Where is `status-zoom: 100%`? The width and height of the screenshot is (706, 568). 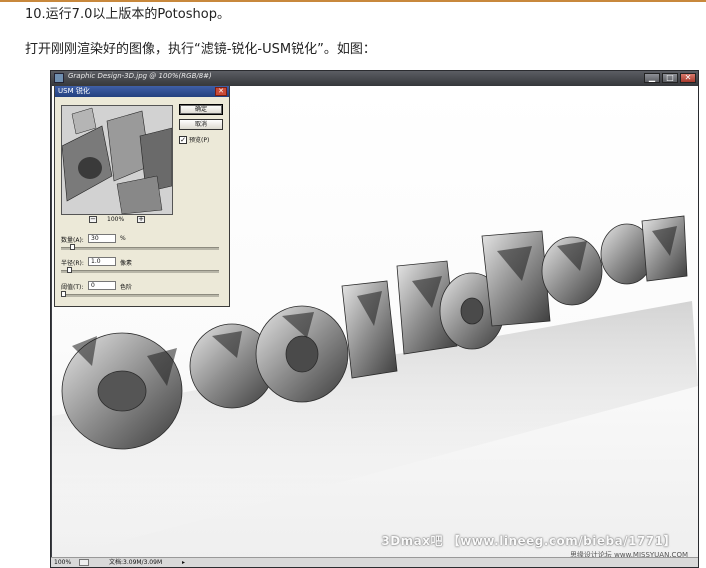 status-zoom: 100% is located at coordinates (62, 562).